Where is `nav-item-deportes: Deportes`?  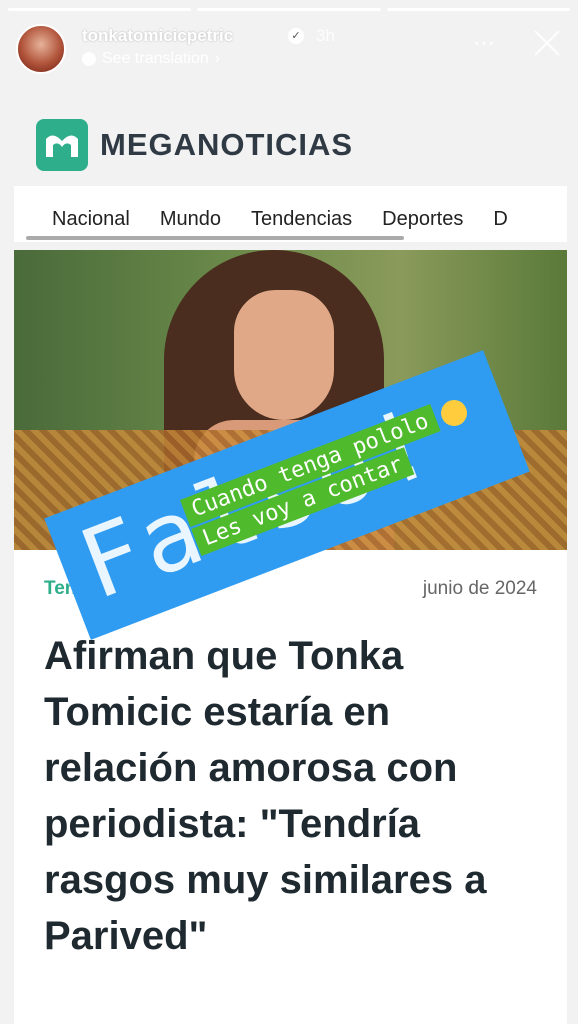 nav-item-deportes: Deportes is located at coordinates (422, 219).